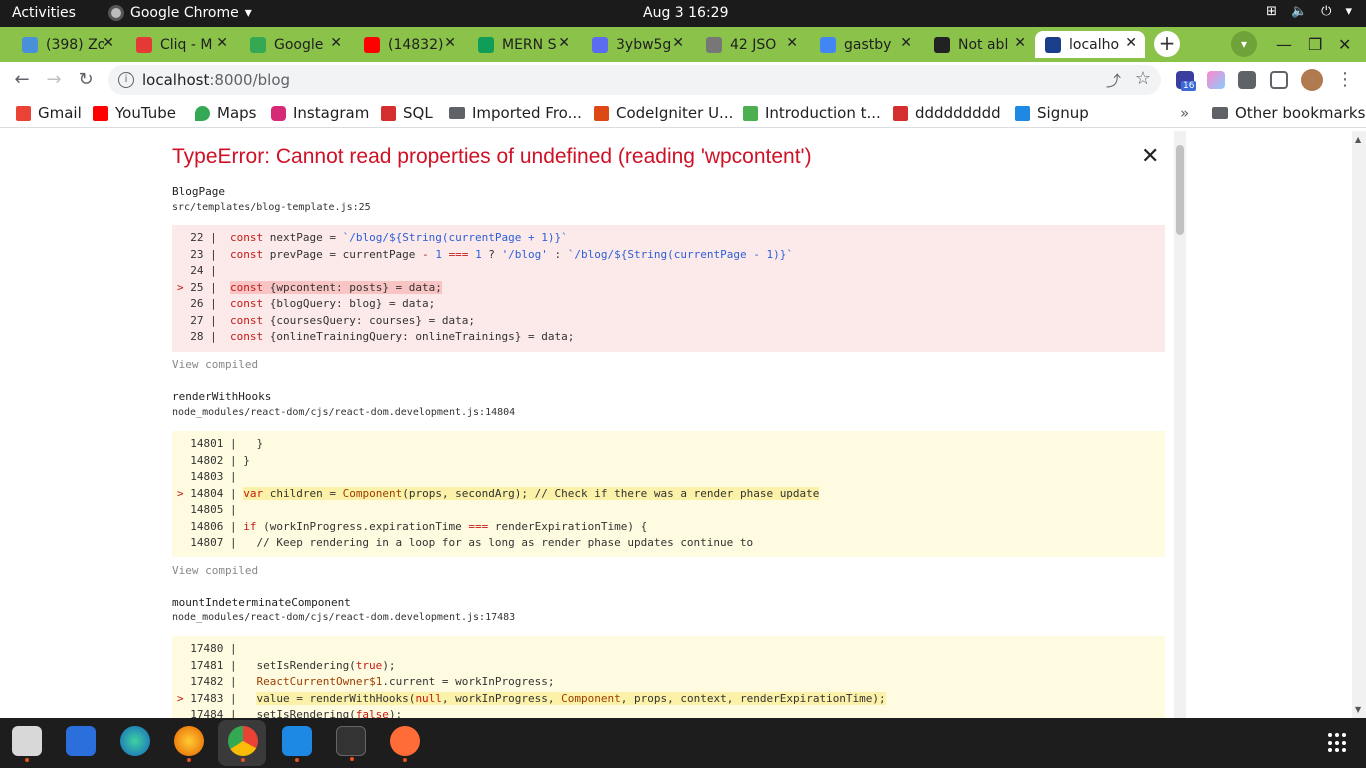  Describe the element at coordinates (86, 80) in the screenshot. I see `reload-icon: ↻` at that location.